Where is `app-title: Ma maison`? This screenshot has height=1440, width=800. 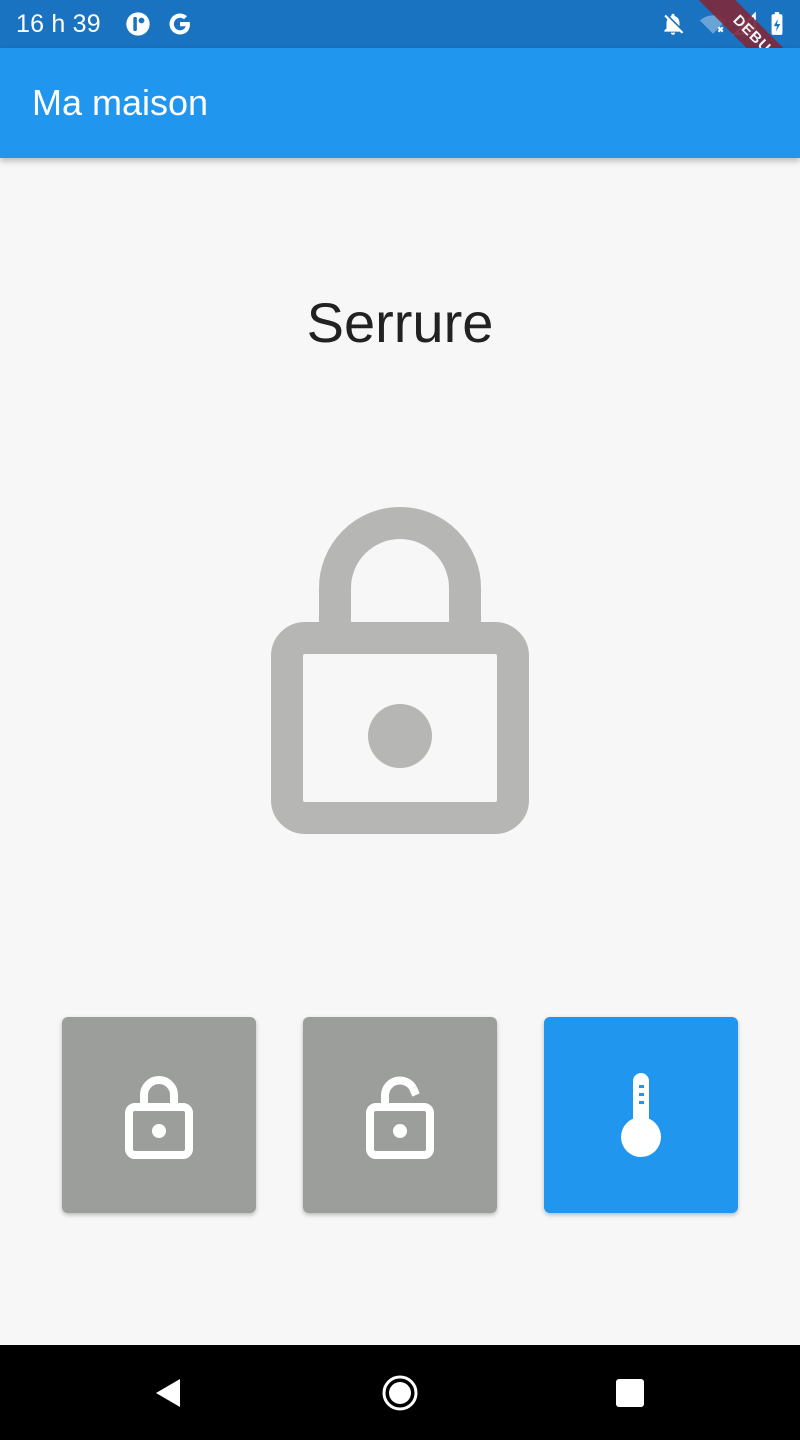 app-title: Ma maison is located at coordinates (120, 102).